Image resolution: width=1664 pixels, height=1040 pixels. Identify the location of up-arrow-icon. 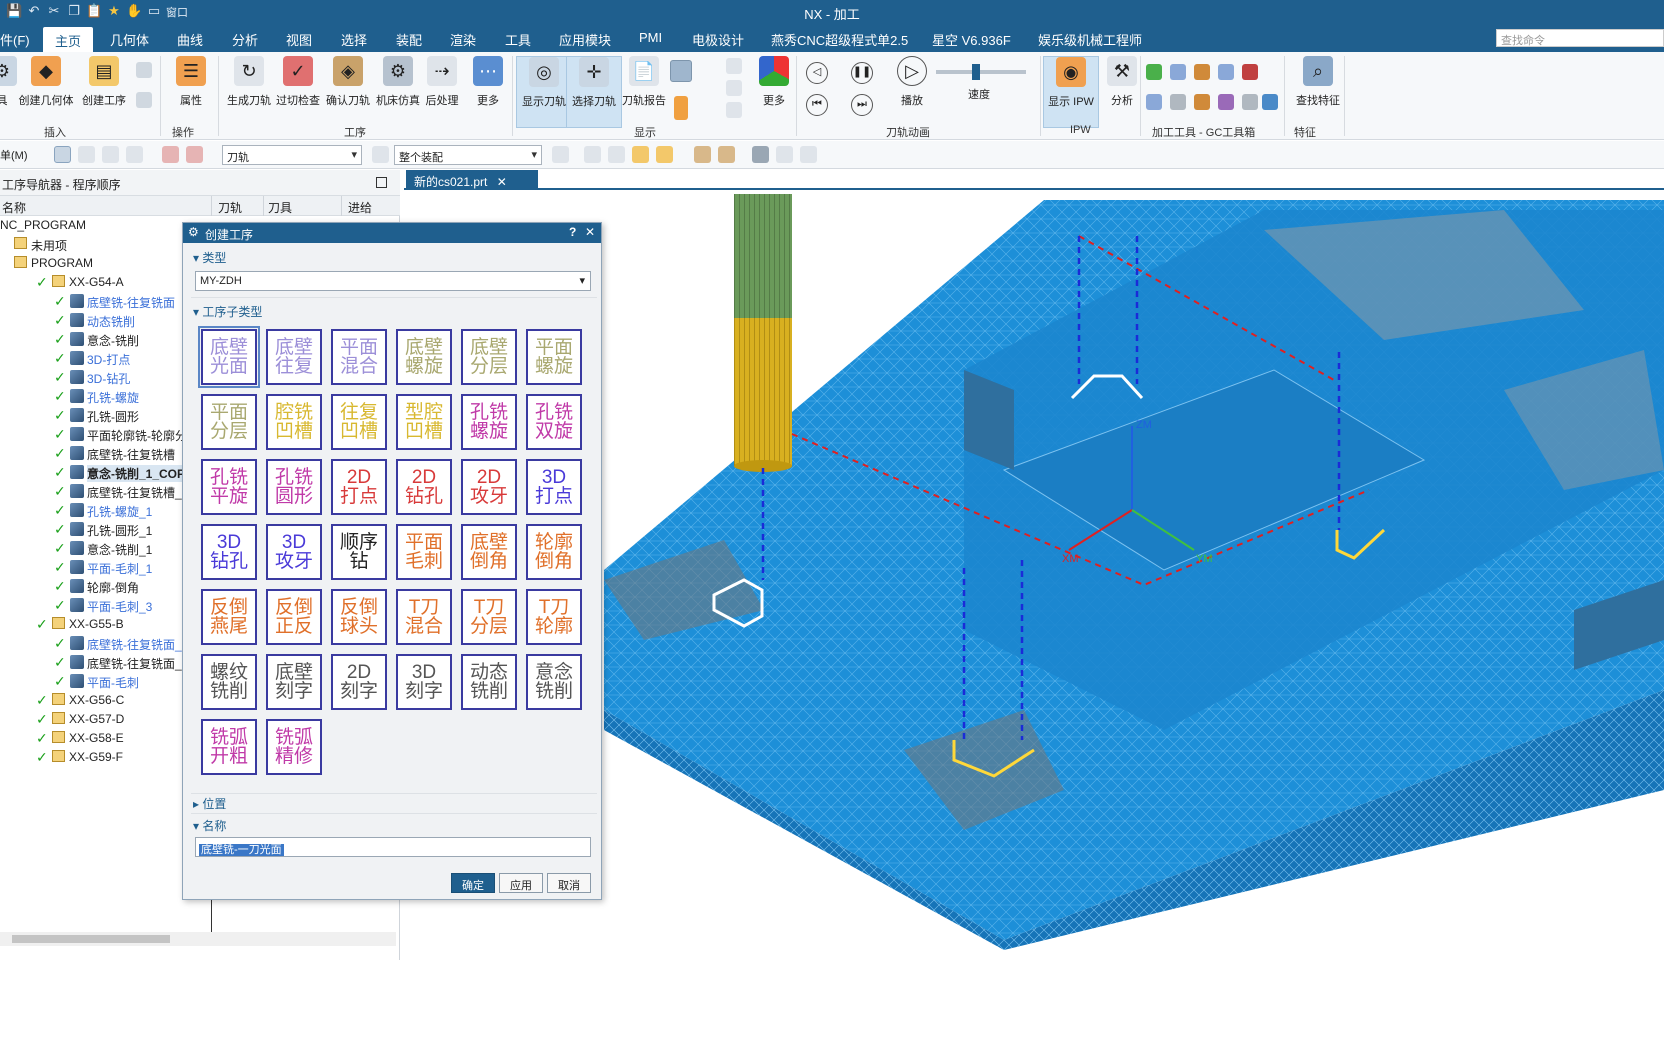
(734, 66).